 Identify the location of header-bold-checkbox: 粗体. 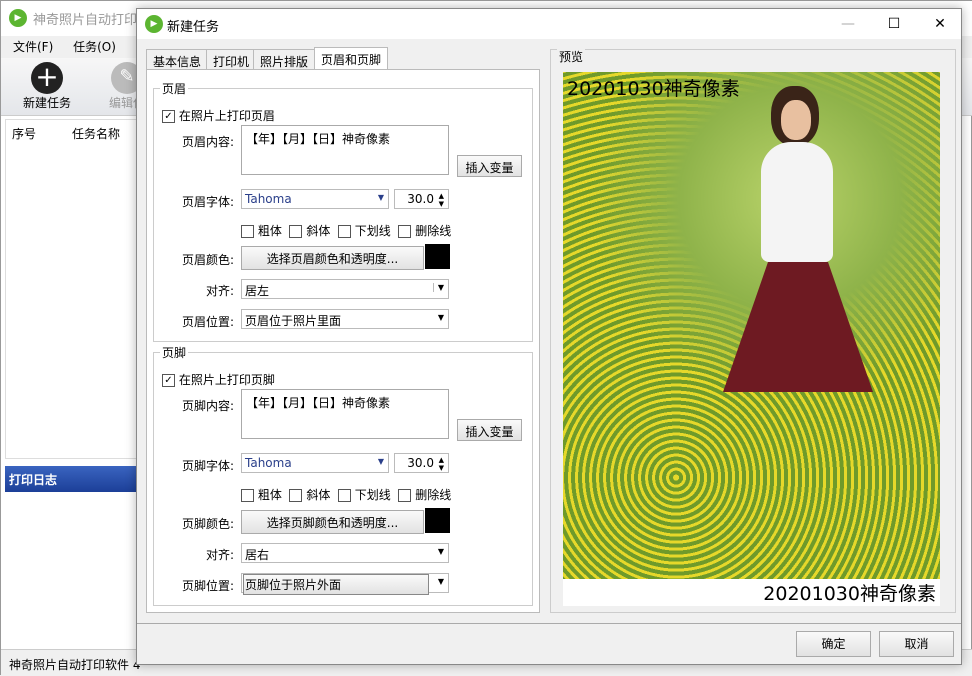
(261, 231).